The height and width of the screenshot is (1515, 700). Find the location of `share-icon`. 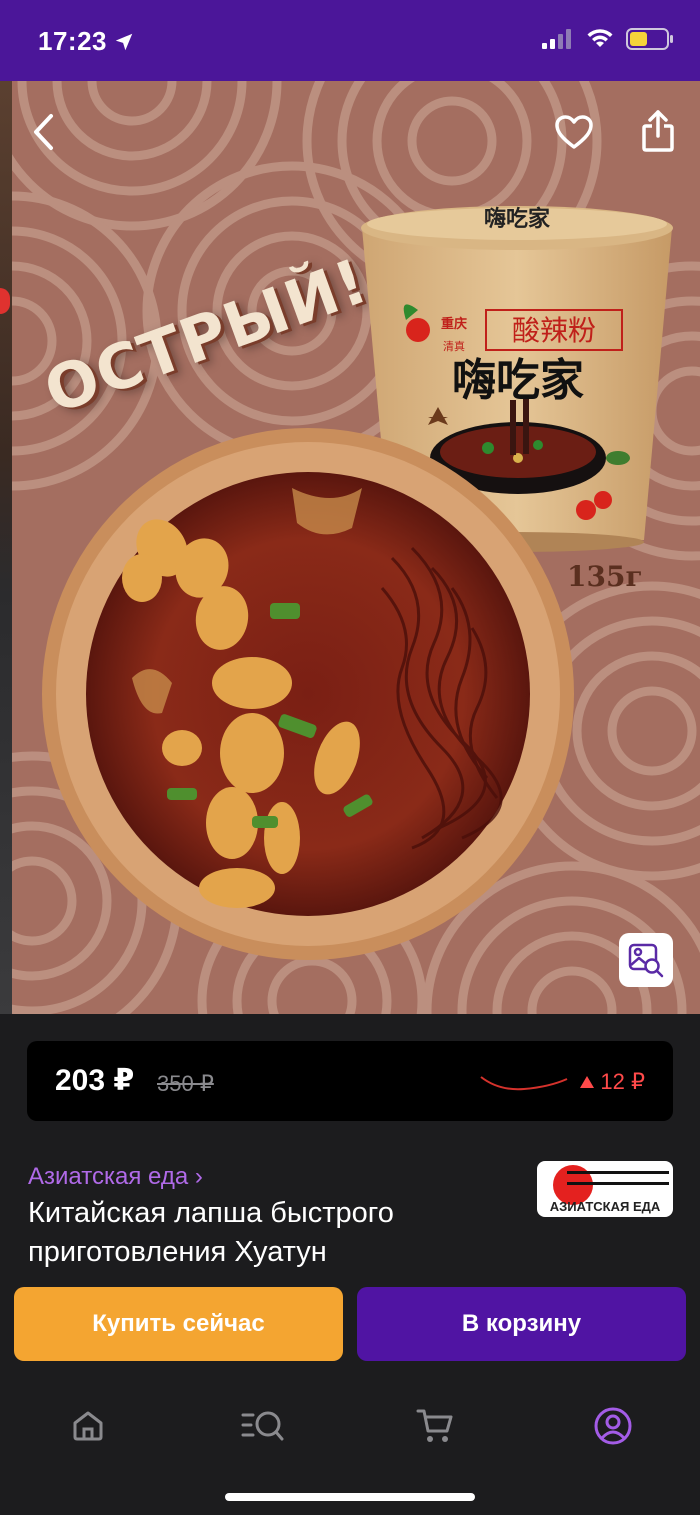

share-icon is located at coordinates (658, 131).